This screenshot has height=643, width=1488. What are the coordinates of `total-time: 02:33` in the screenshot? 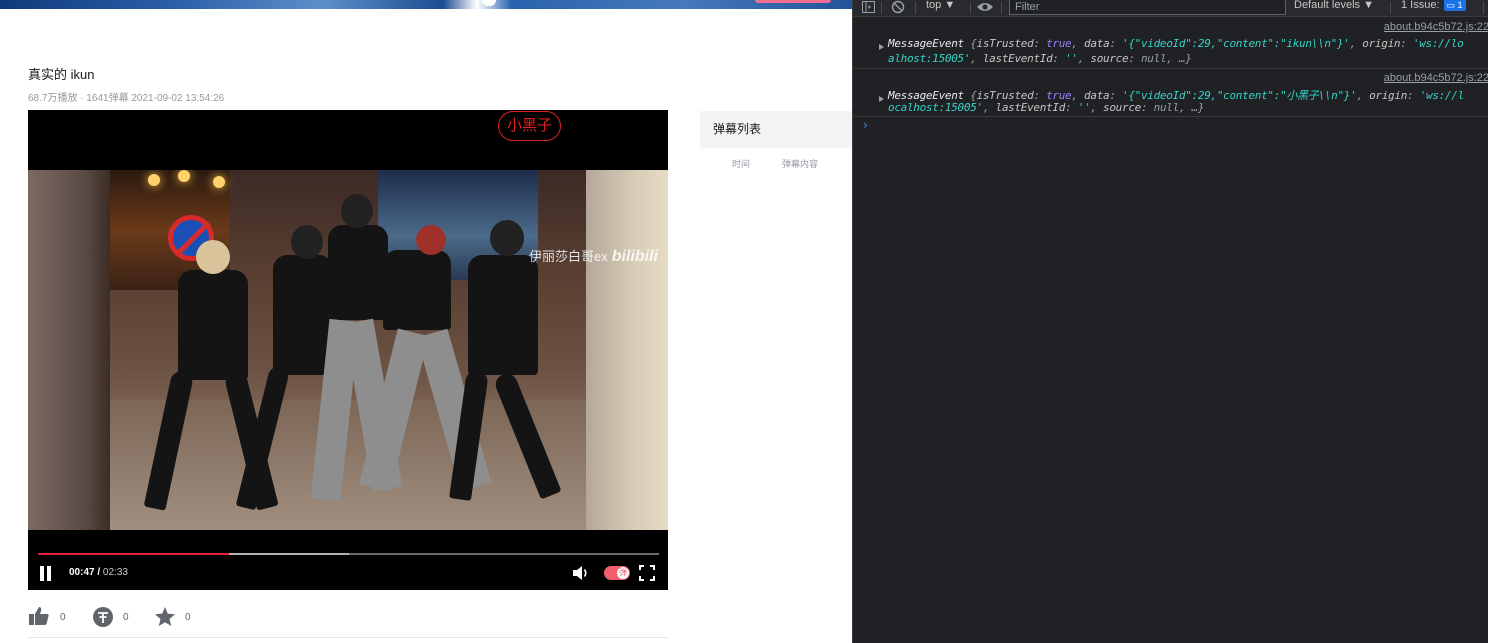 It's located at (115, 572).